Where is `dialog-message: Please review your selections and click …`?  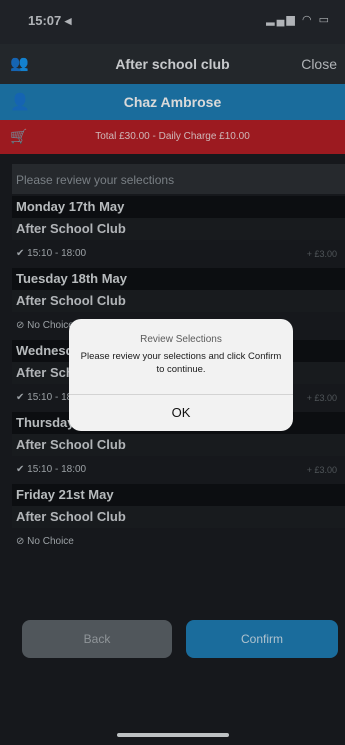 dialog-message: Please review your selections and click … is located at coordinates (181, 363).